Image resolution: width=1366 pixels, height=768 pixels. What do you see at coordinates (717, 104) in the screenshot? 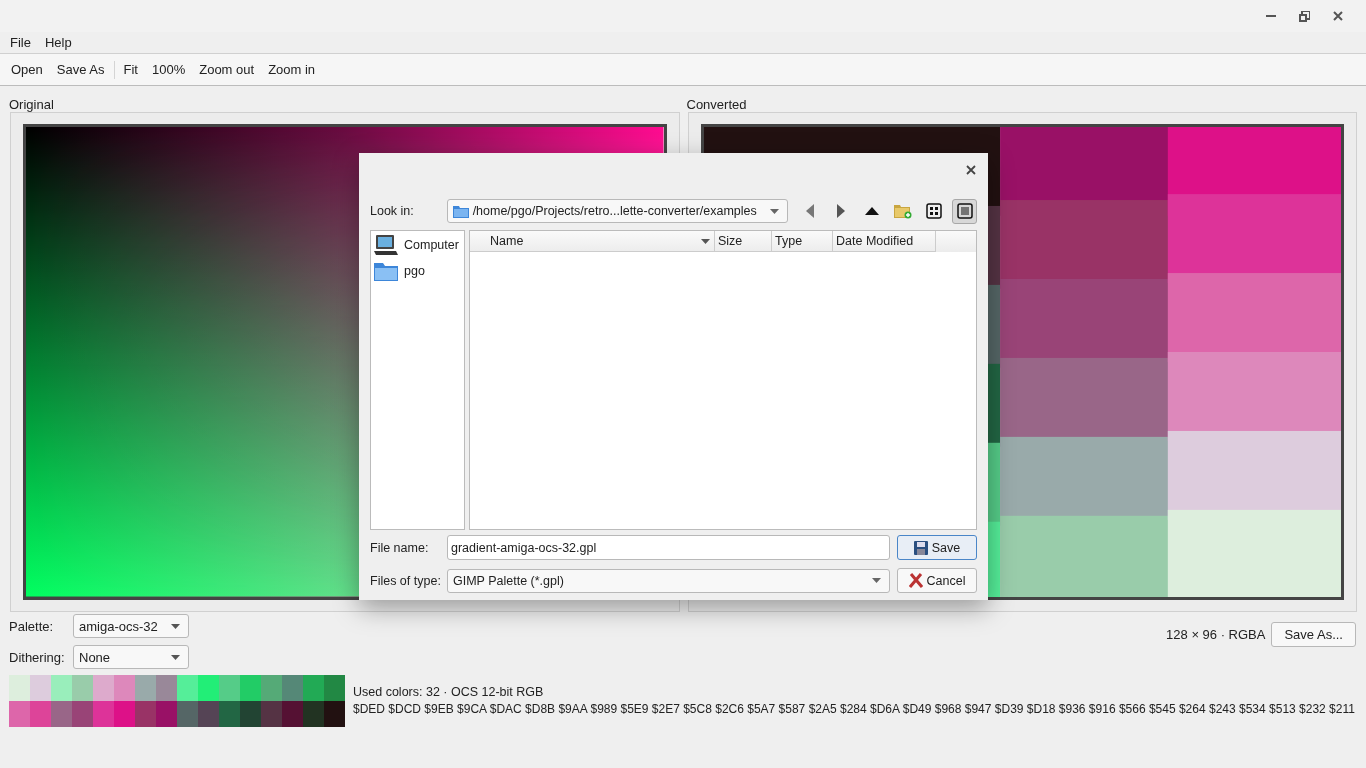
I see `panel-title: Converted` at bounding box center [717, 104].